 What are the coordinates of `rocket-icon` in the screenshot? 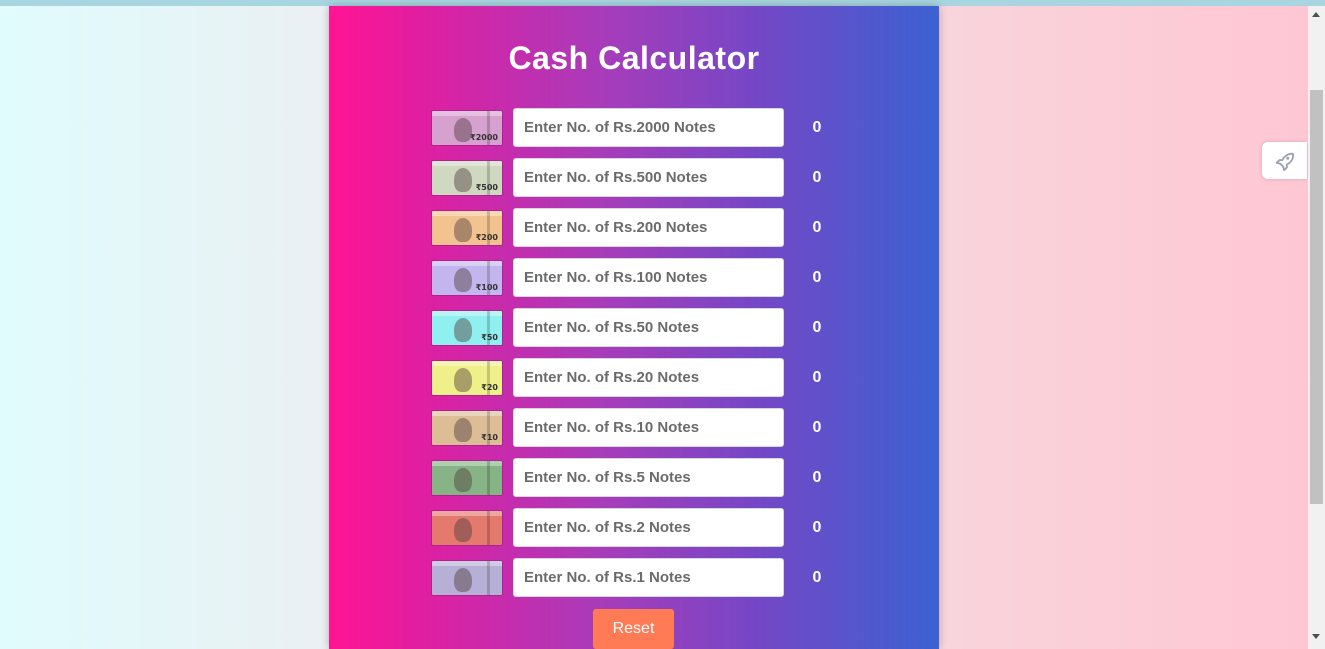 It's located at (1285, 162).